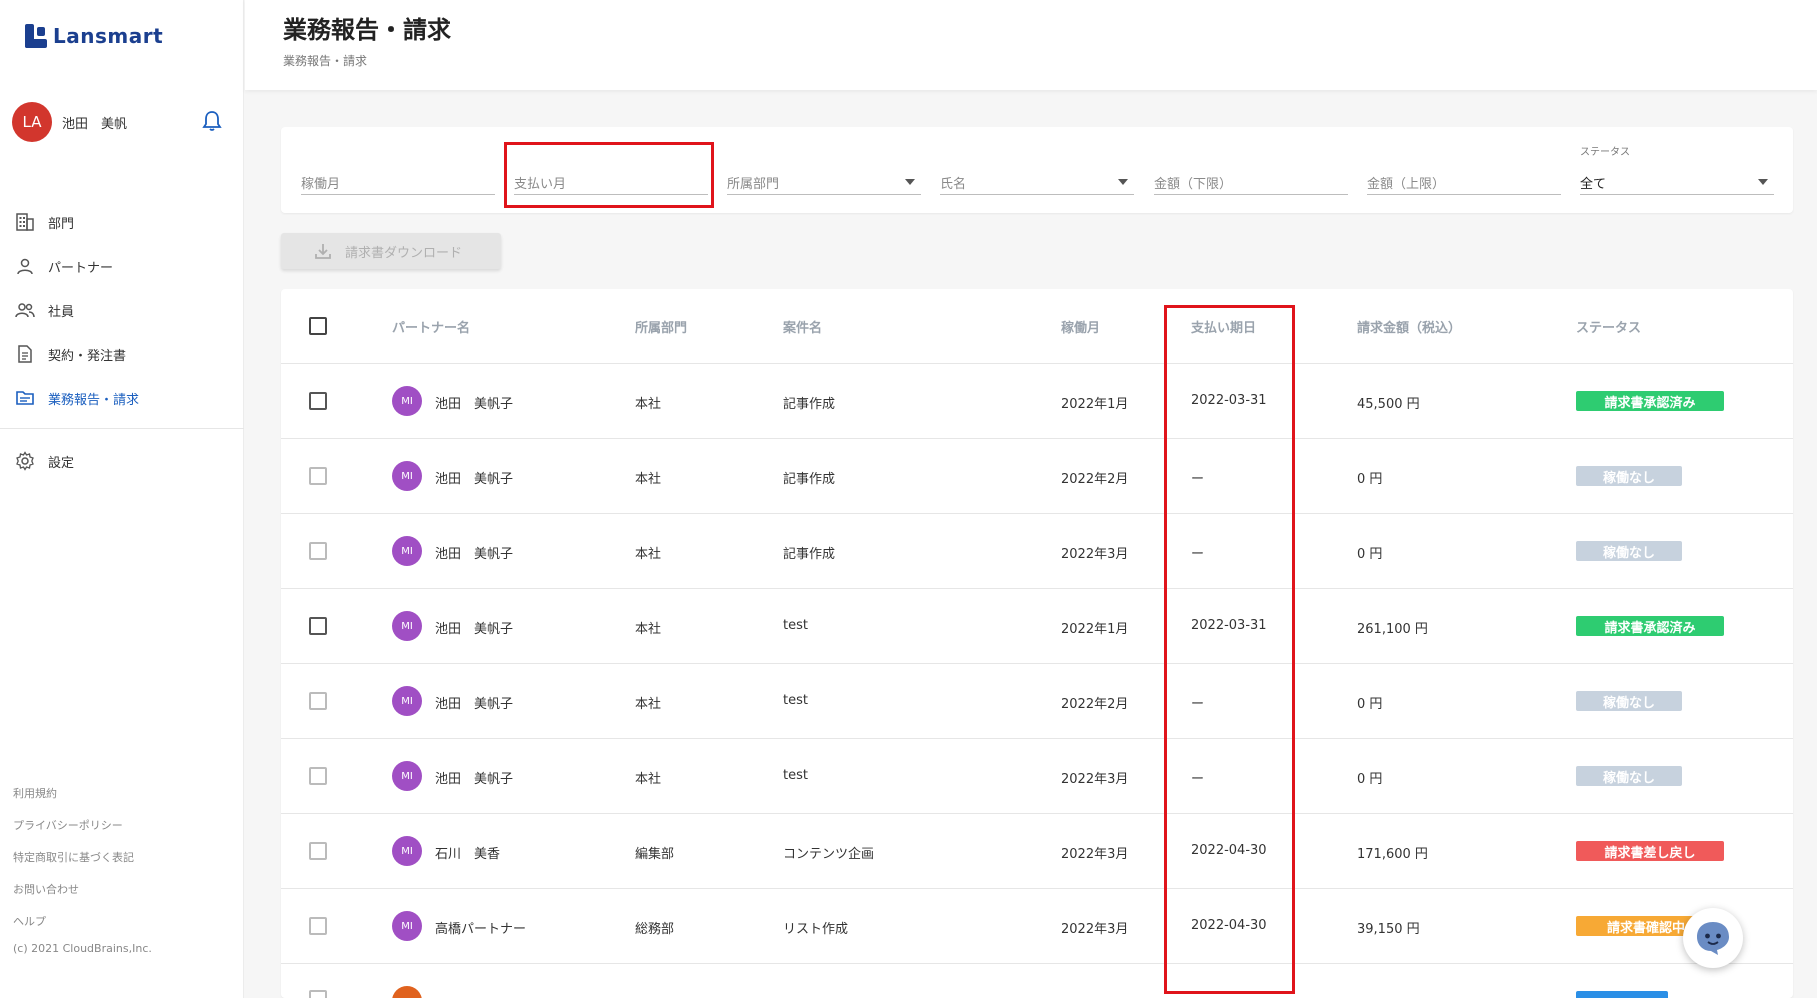  What do you see at coordinates (802, 326) in the screenshot?
I see `column-header-project: 案件名` at bounding box center [802, 326].